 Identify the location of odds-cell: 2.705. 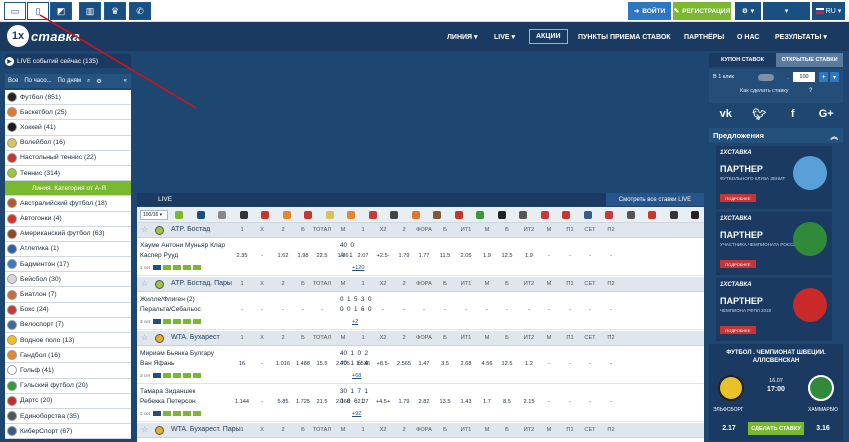
(343, 364).